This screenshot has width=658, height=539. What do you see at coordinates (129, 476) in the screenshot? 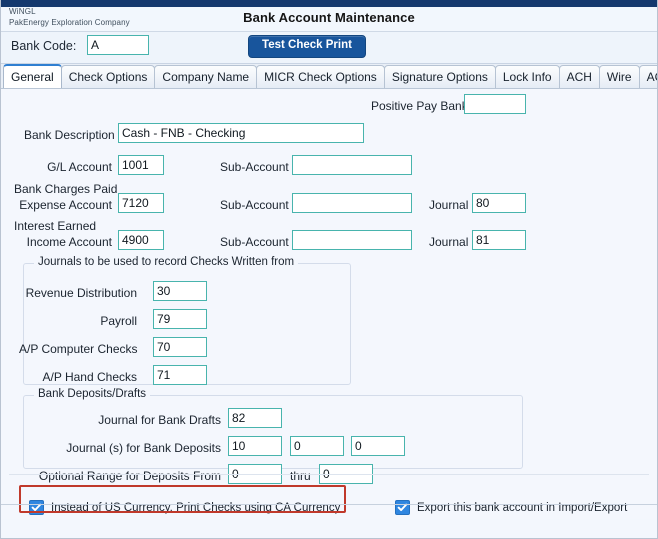
I see `optional-range-label: Optional Range for Deposits From` at bounding box center [129, 476].